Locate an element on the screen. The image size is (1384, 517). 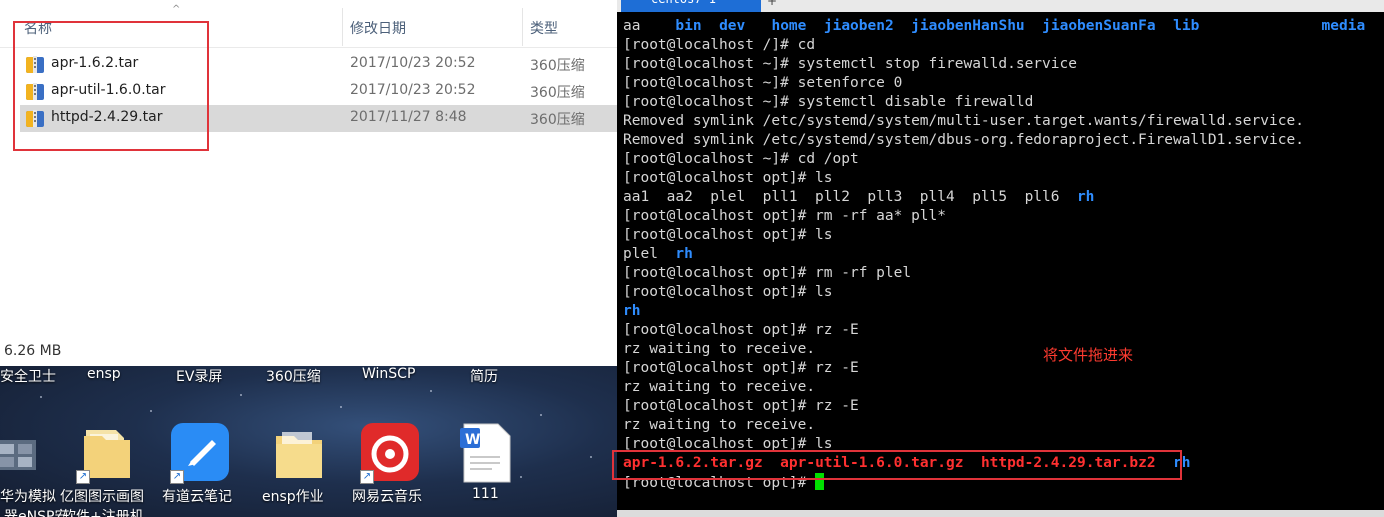
terminal-text: [root@localhost opt]# rm -rf aa* pll* is located at coordinates (785, 216).